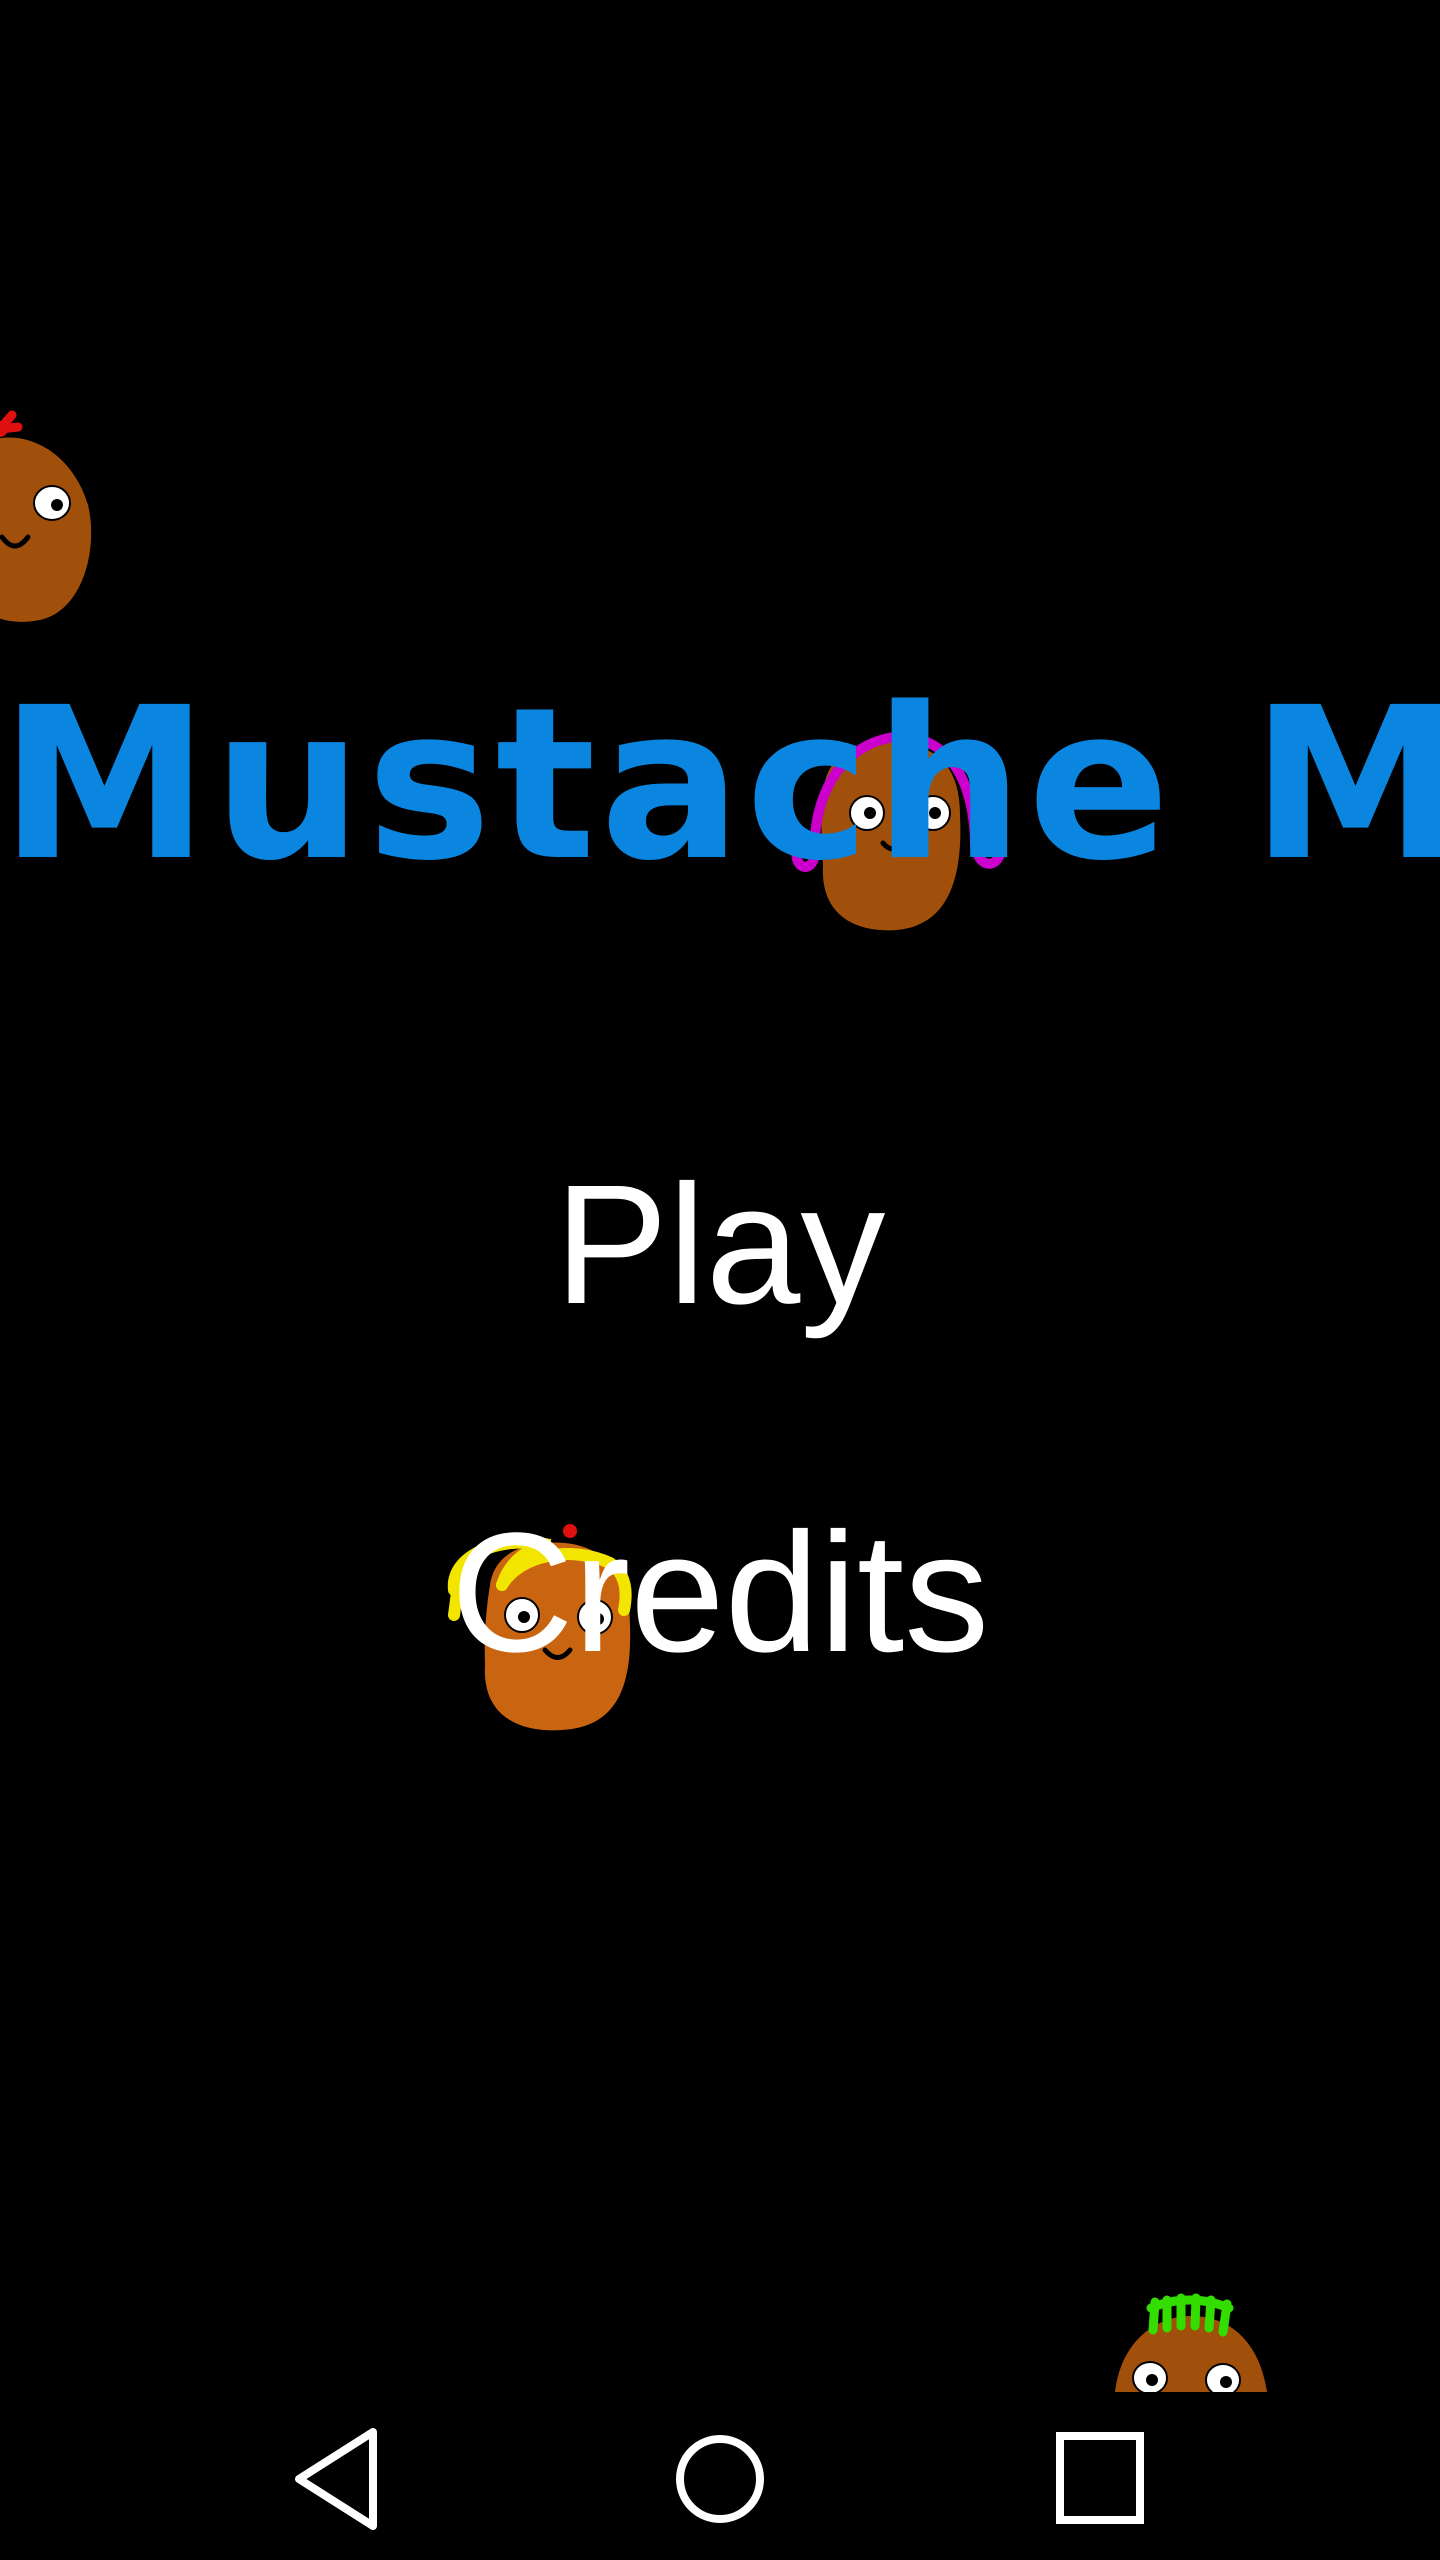 The width and height of the screenshot is (1440, 2560). What do you see at coordinates (1191, 2342) in the screenshot?
I see `character-green-hair` at bounding box center [1191, 2342].